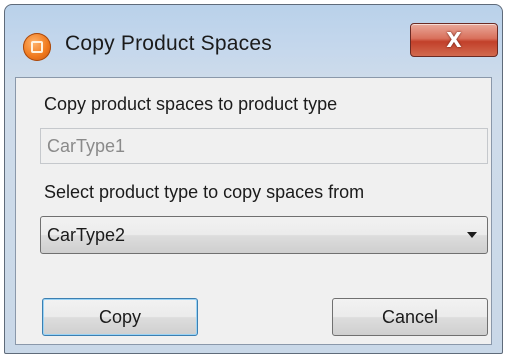  Describe the element at coordinates (191, 104) in the screenshot. I see `target-type-label: Copy product spaces to product type` at that location.